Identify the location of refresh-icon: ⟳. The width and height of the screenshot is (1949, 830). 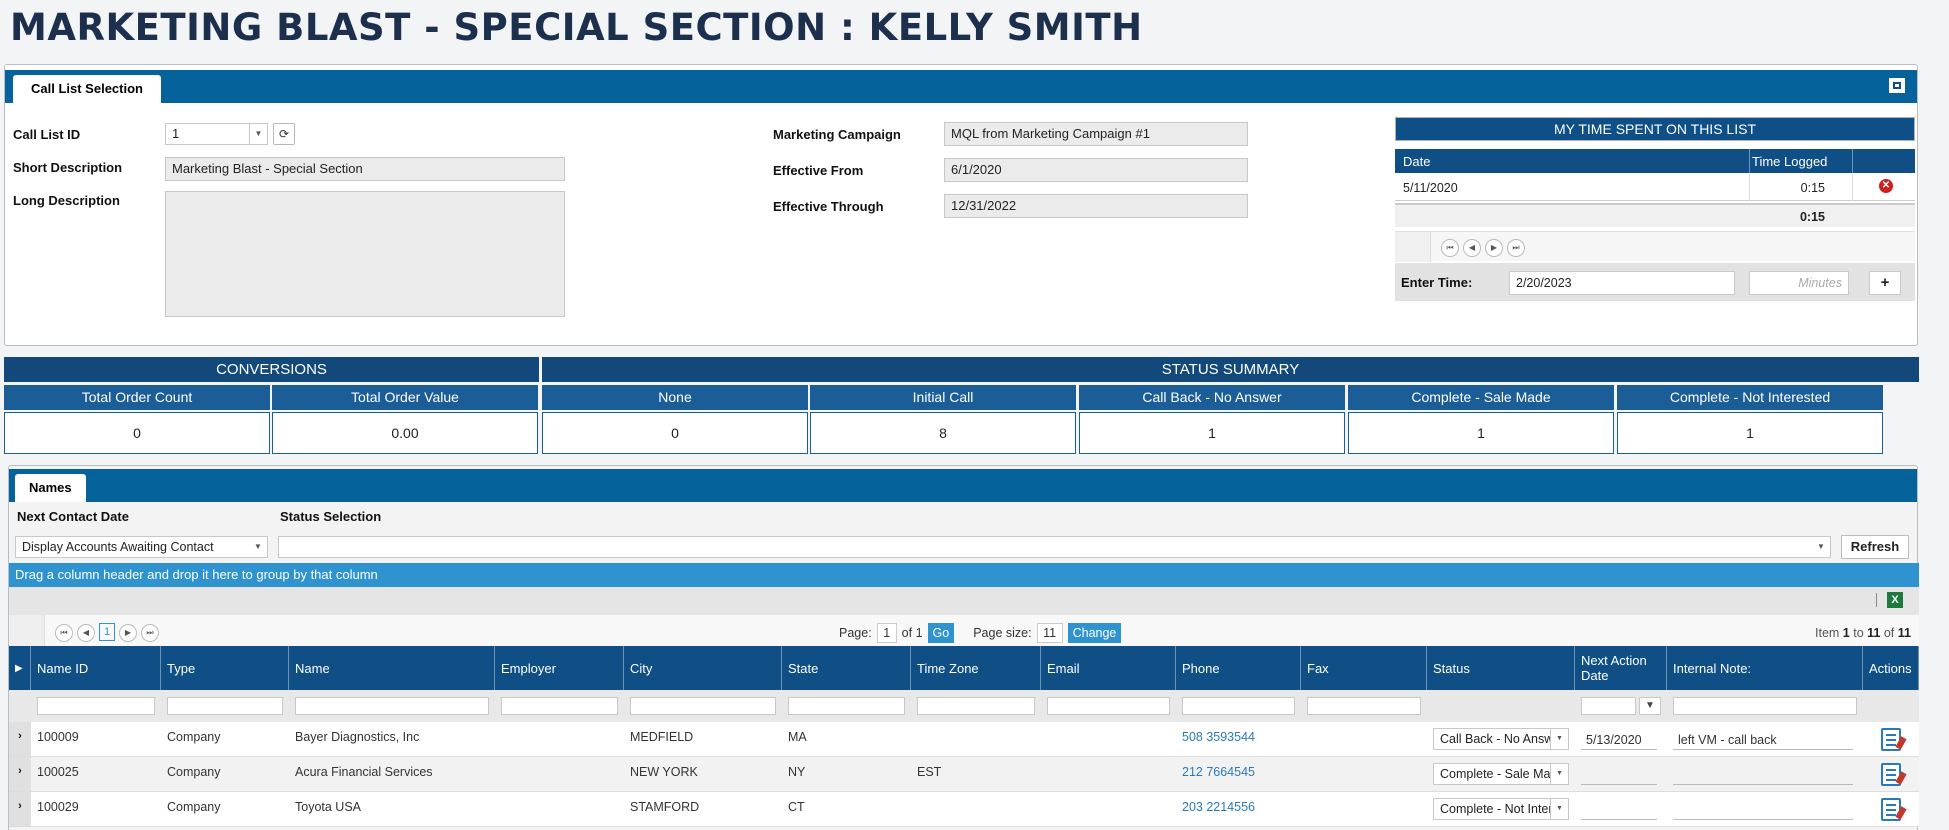
(284, 134).